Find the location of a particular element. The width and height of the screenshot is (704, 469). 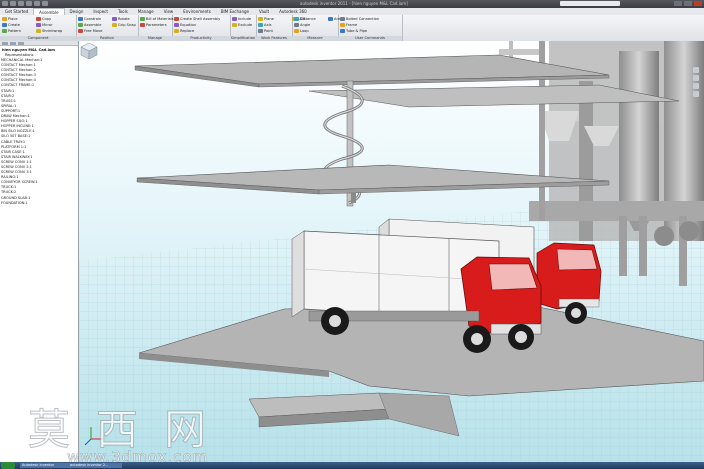

ribbon-button-constrain: Constrain is located at coordinates (89, 19).